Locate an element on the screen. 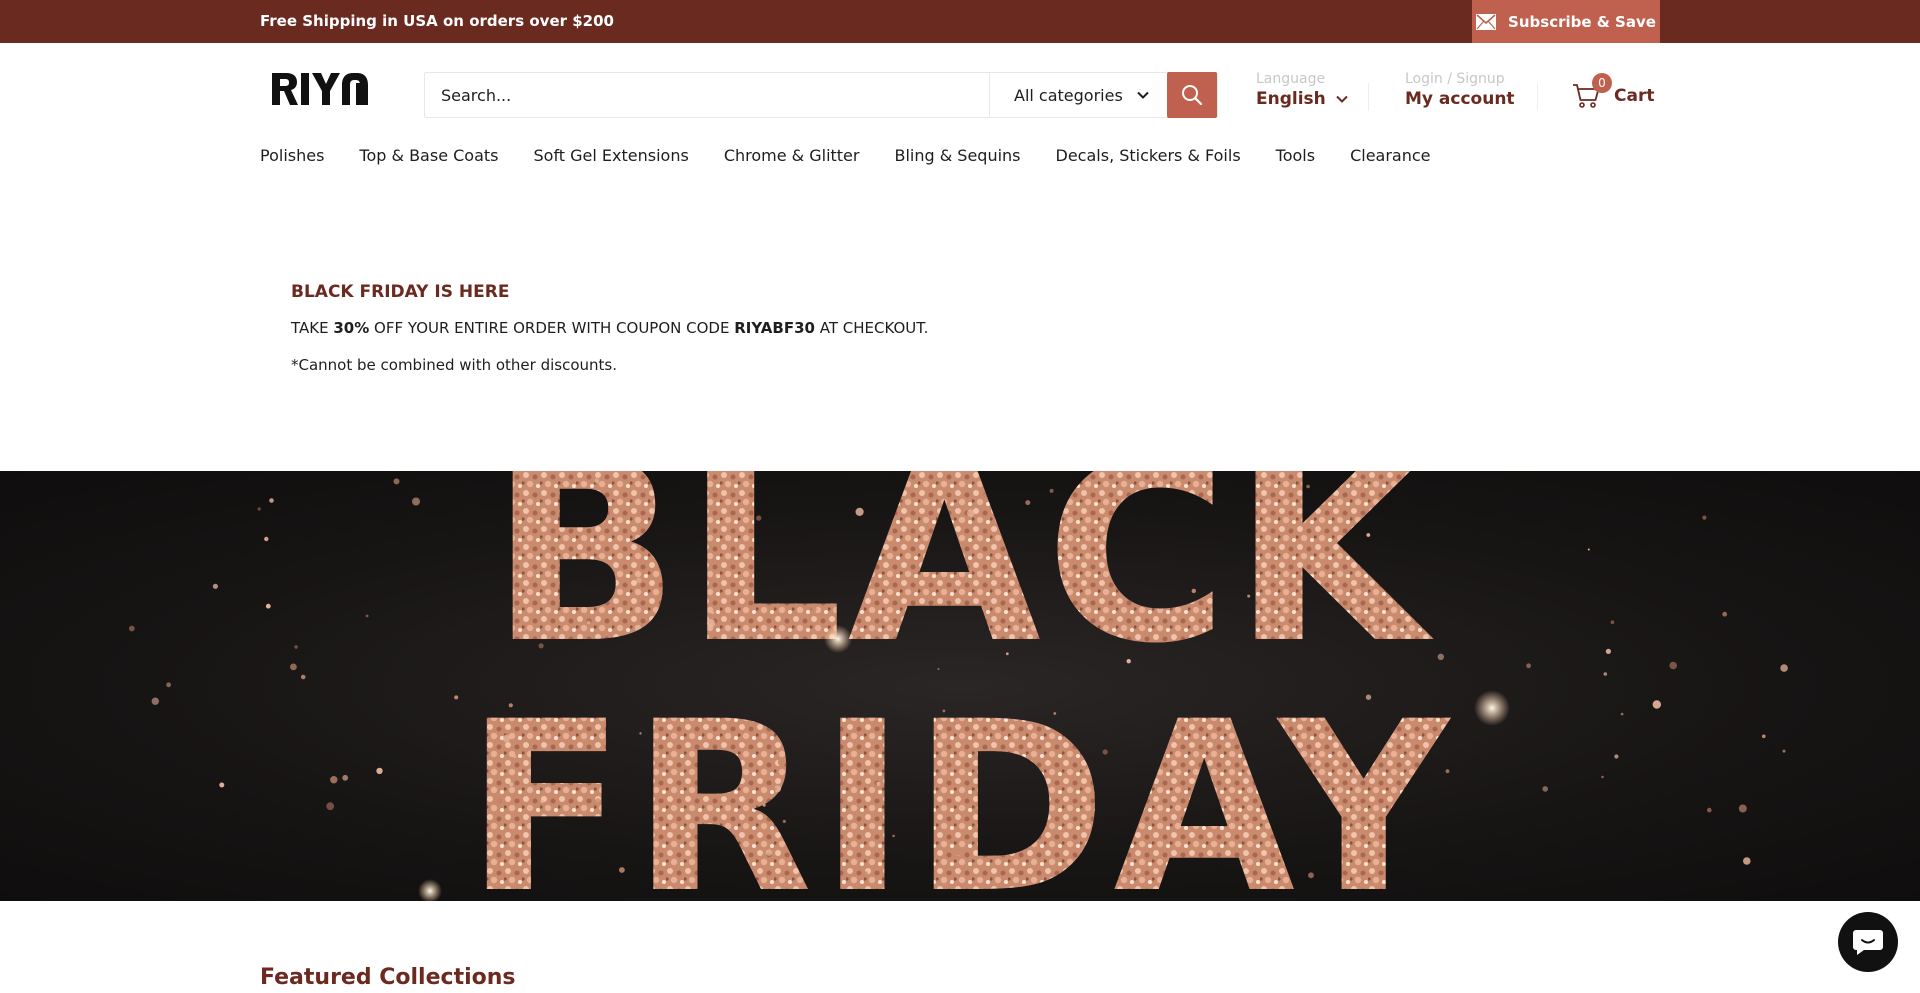  nav-item-soft-gel-extensions: Soft Gel Extensions is located at coordinates (611, 155).